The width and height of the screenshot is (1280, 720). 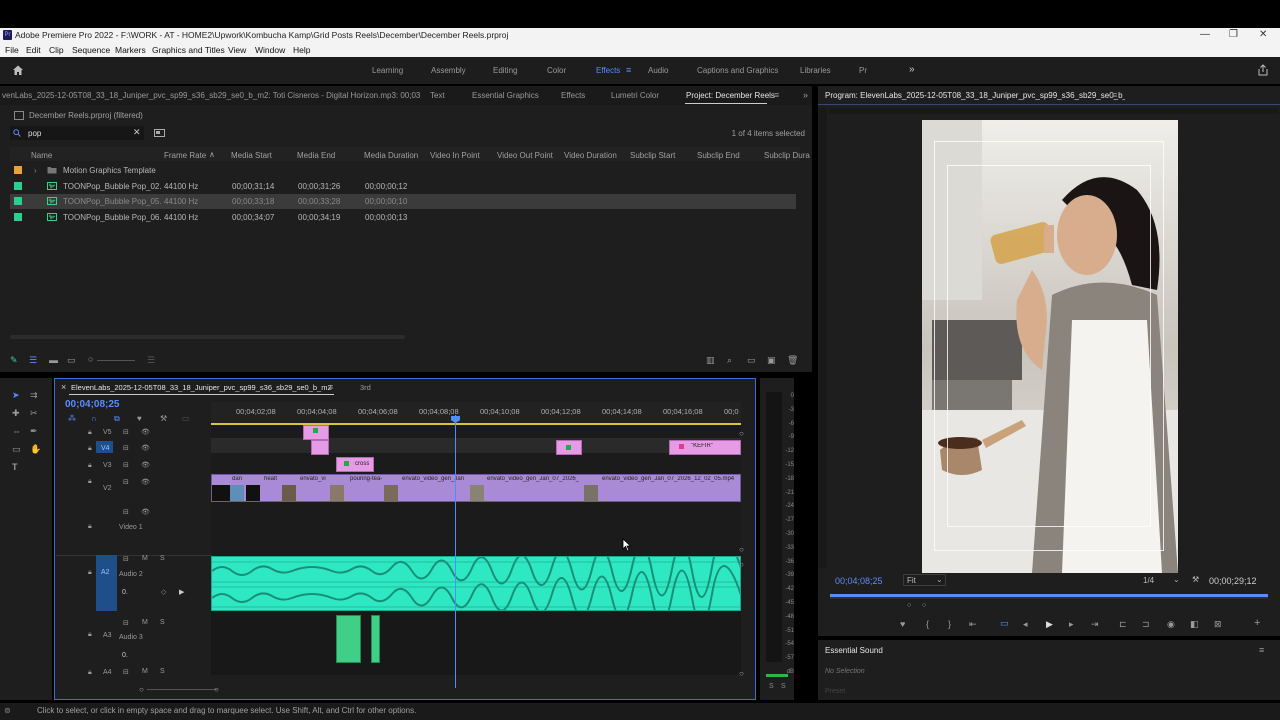 I want to click on tab-text: Text, so click(x=437, y=95).